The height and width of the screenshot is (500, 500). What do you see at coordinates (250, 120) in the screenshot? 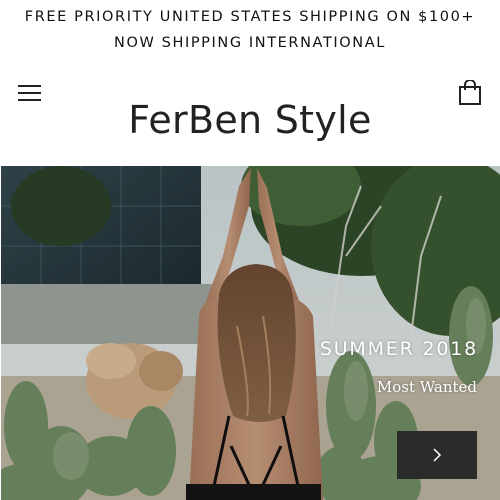
I see `site-logo: FerBen Style` at bounding box center [250, 120].